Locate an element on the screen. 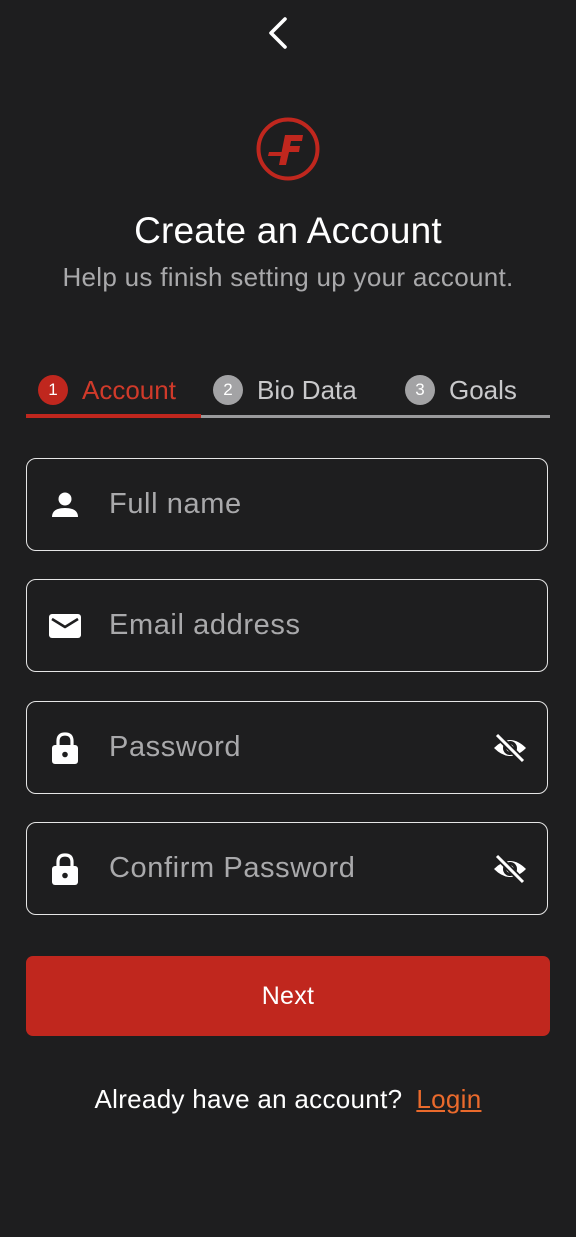 The height and width of the screenshot is (1237, 576). step-goals: 3 Goals is located at coordinates (461, 390).